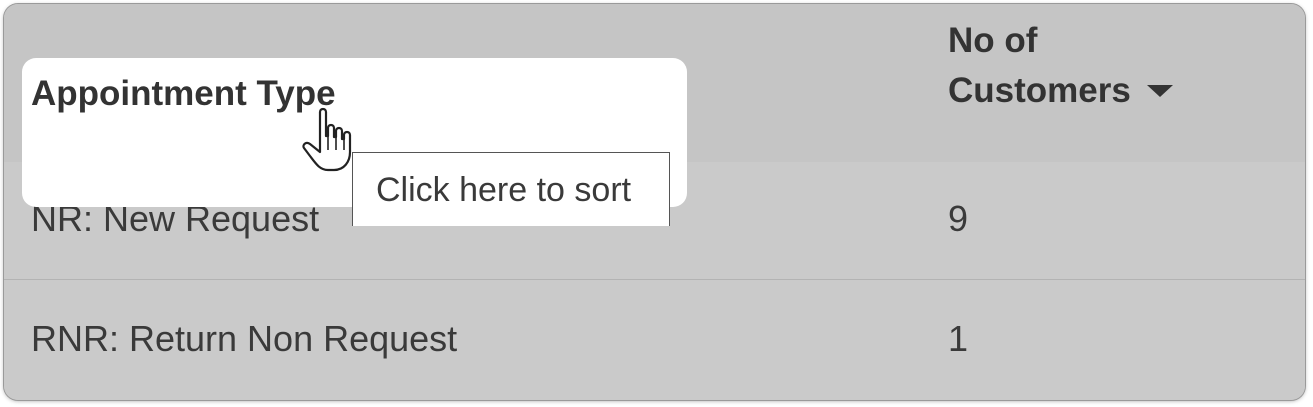  I want to click on column-header-label: Appointment Type, so click(183, 93).